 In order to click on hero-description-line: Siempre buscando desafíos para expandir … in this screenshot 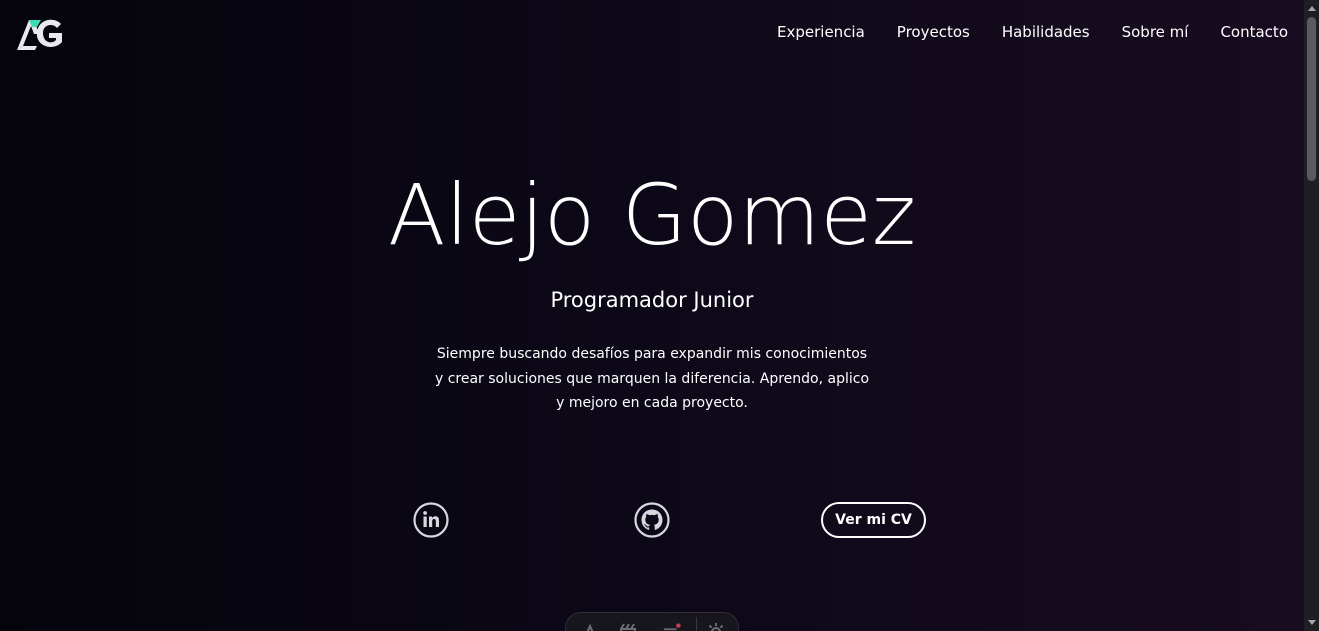, I will do `click(652, 354)`.